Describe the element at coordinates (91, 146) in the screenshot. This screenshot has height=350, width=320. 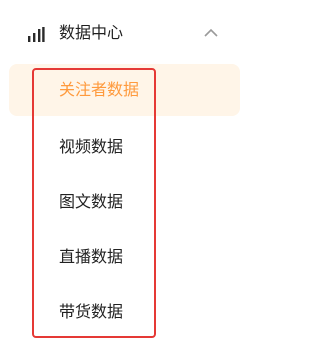
I see `menu-item-label: 视频数据` at that location.